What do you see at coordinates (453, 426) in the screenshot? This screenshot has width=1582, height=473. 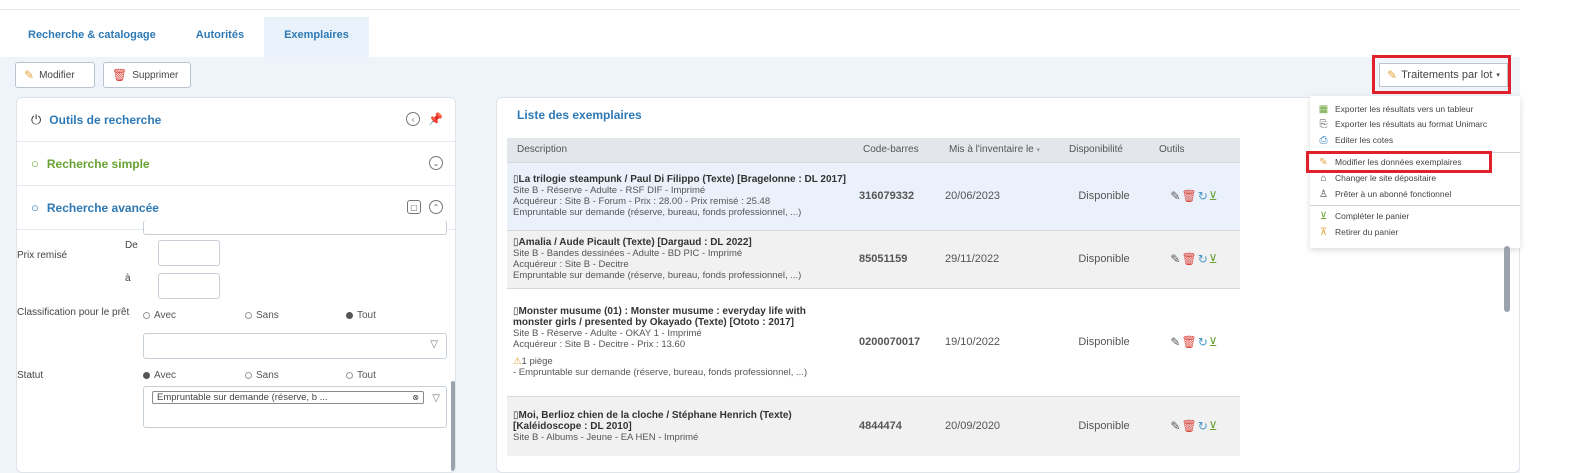 I see `left-scrollbar` at bounding box center [453, 426].